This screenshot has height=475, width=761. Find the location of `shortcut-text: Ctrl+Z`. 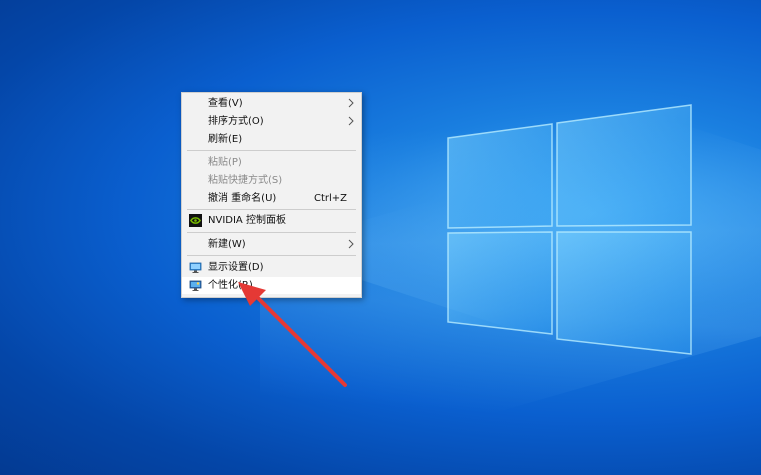

shortcut-text: Ctrl+Z is located at coordinates (330, 198).